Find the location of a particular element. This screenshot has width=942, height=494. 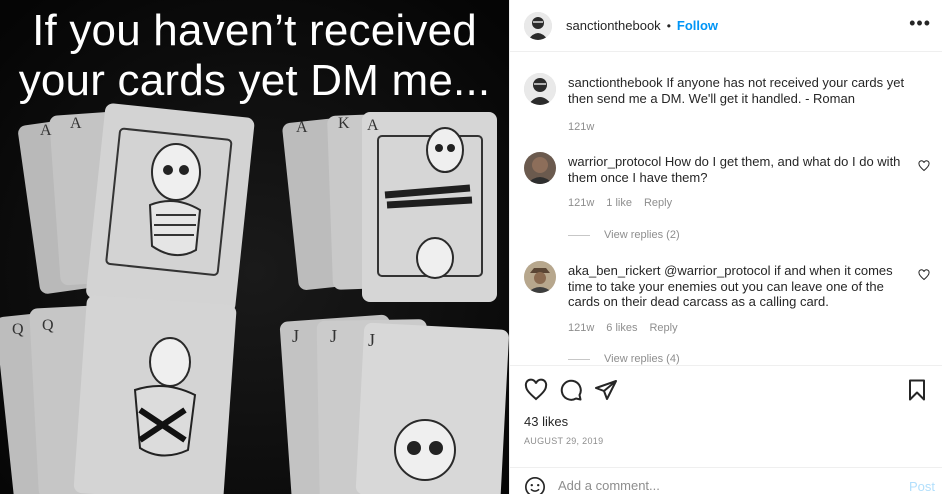

follow-button: Follow is located at coordinates (697, 25).